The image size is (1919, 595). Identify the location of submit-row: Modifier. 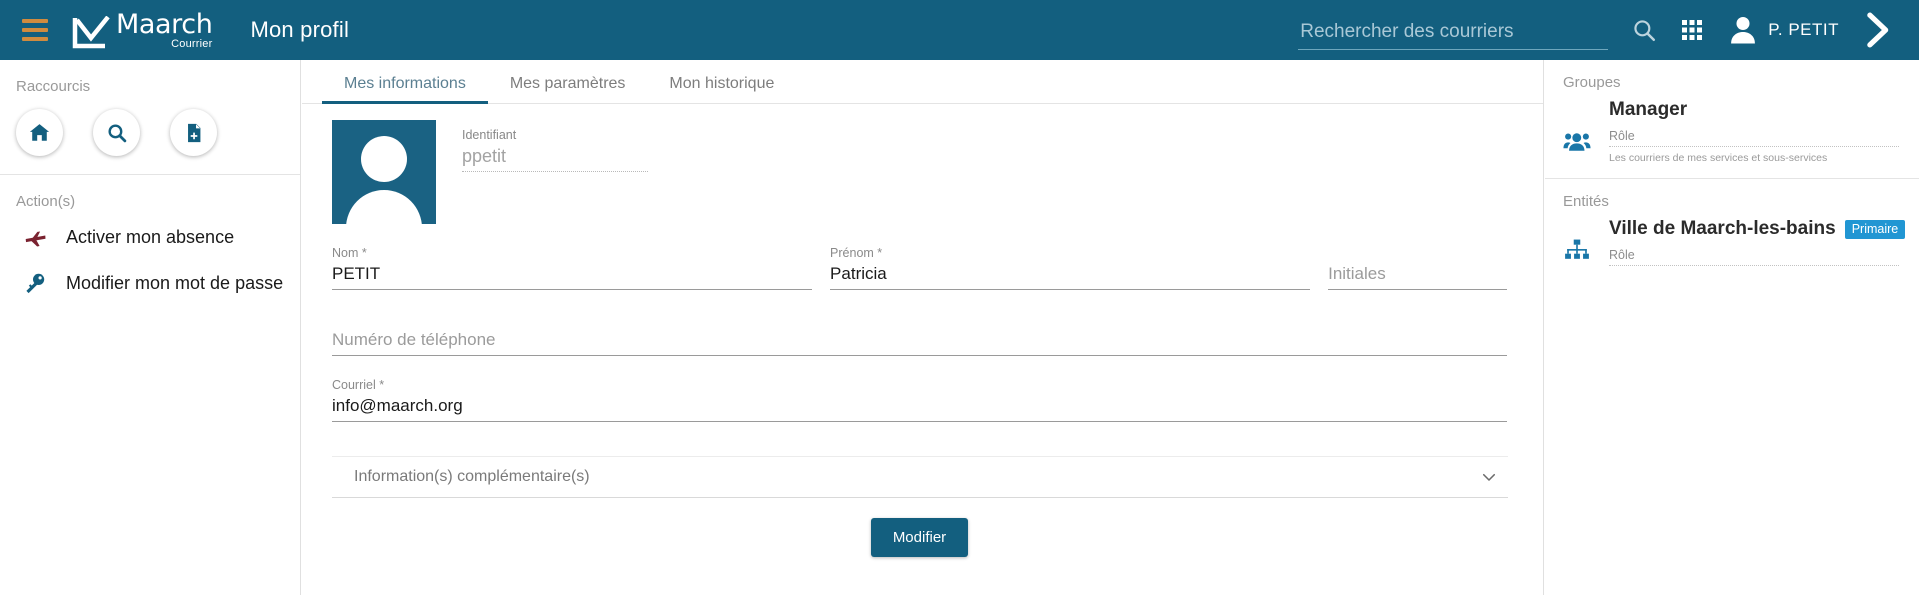
(919, 537).